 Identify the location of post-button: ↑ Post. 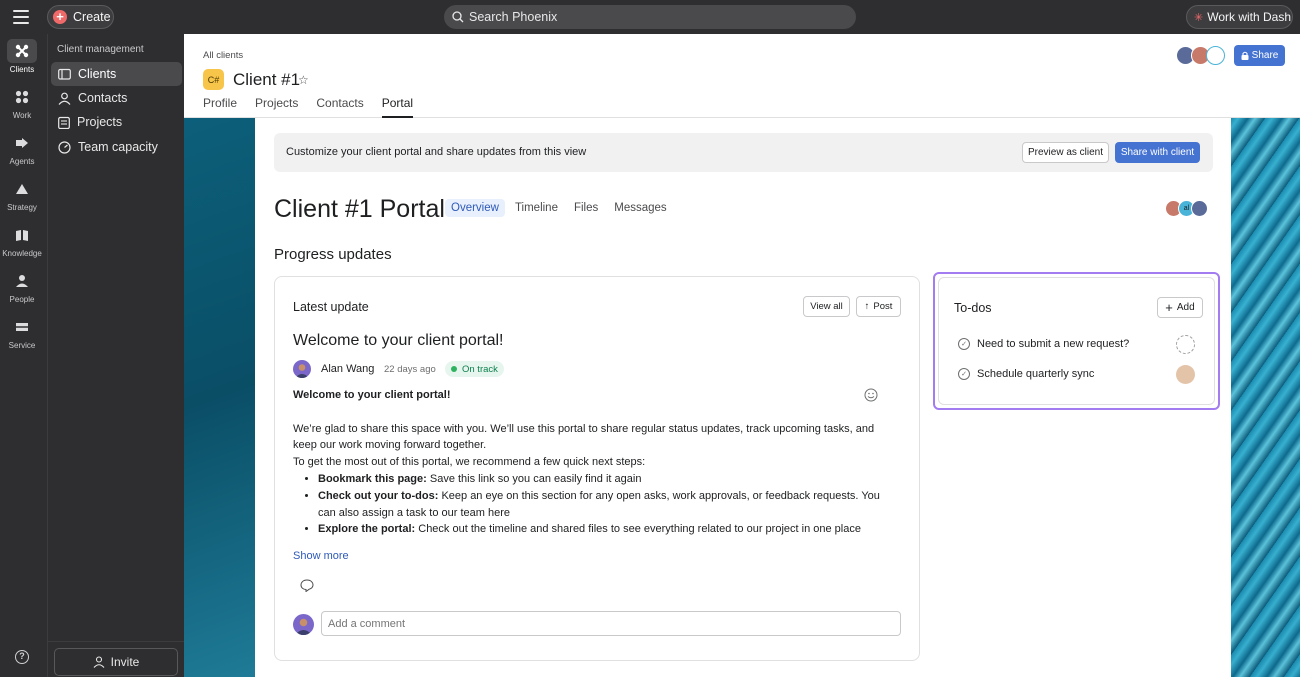
(878, 306).